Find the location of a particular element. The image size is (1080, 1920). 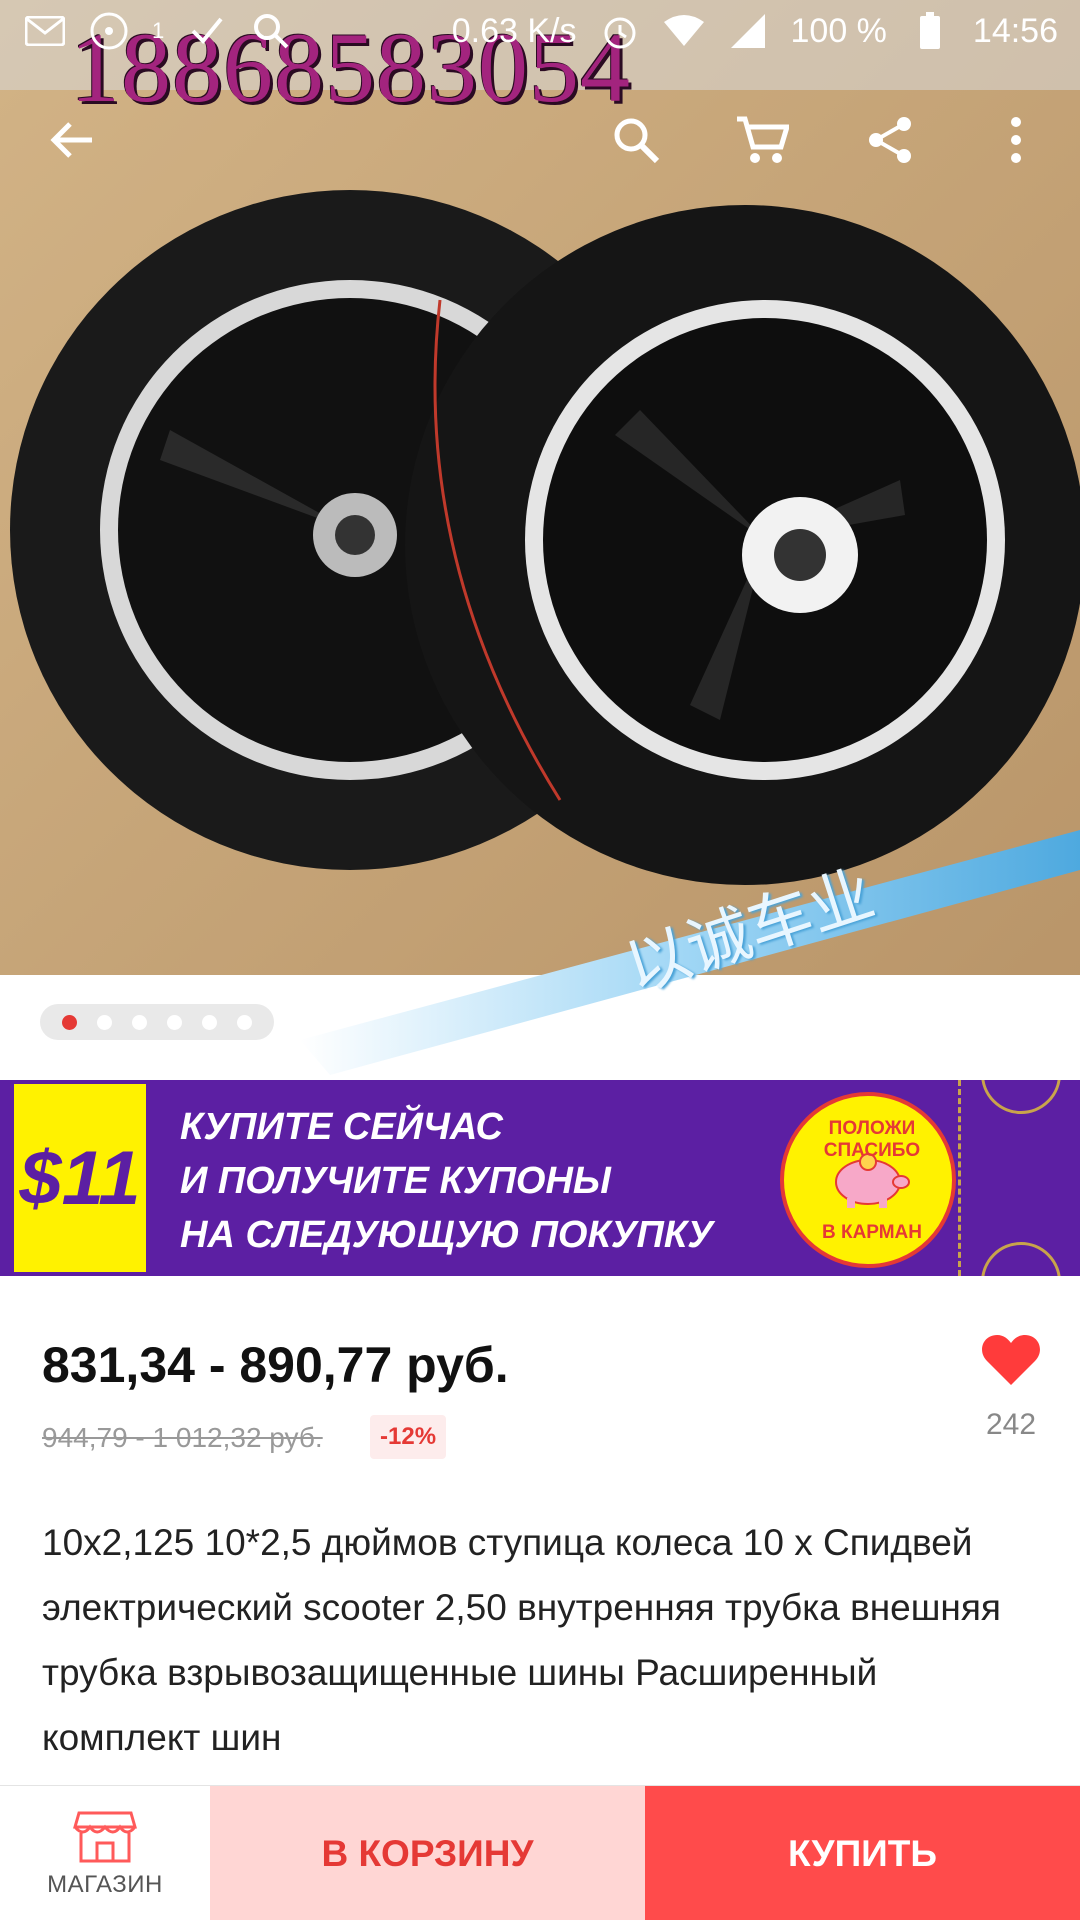

search-button is located at coordinates (636, 140).